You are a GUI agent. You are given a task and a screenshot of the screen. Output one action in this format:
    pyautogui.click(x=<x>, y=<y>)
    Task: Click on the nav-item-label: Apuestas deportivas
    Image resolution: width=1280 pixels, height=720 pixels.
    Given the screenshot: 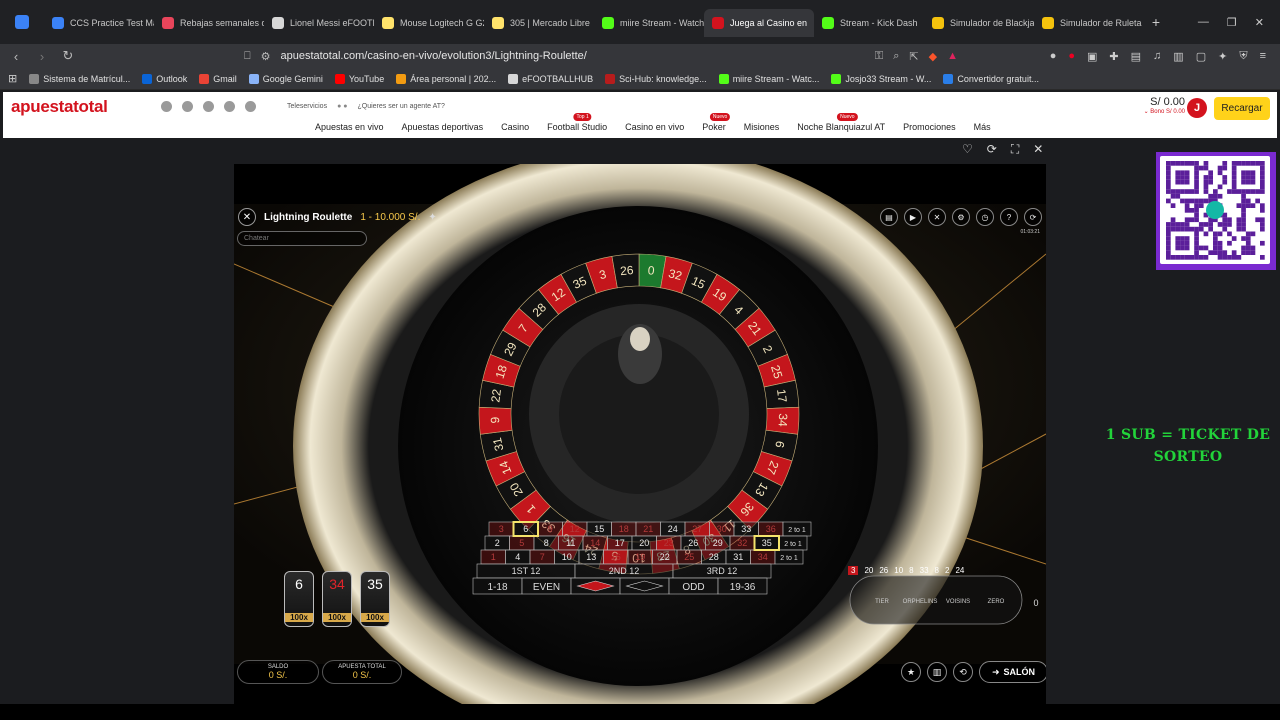 What is the action you would take?
    pyautogui.click(x=442, y=127)
    